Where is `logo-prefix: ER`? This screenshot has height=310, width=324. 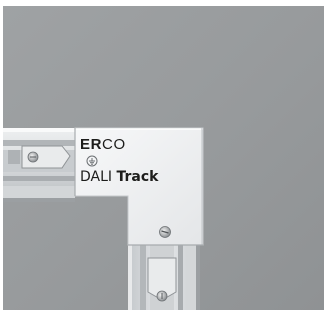
logo-prefix: ER is located at coordinates (91, 144).